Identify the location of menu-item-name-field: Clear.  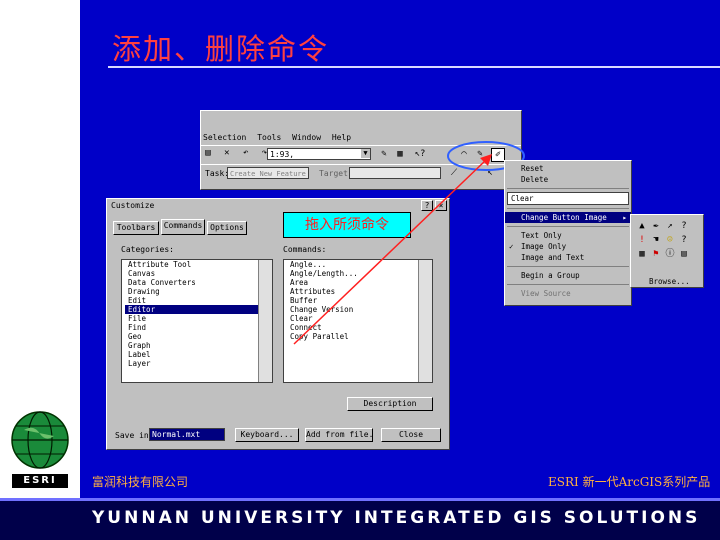
(568, 198).